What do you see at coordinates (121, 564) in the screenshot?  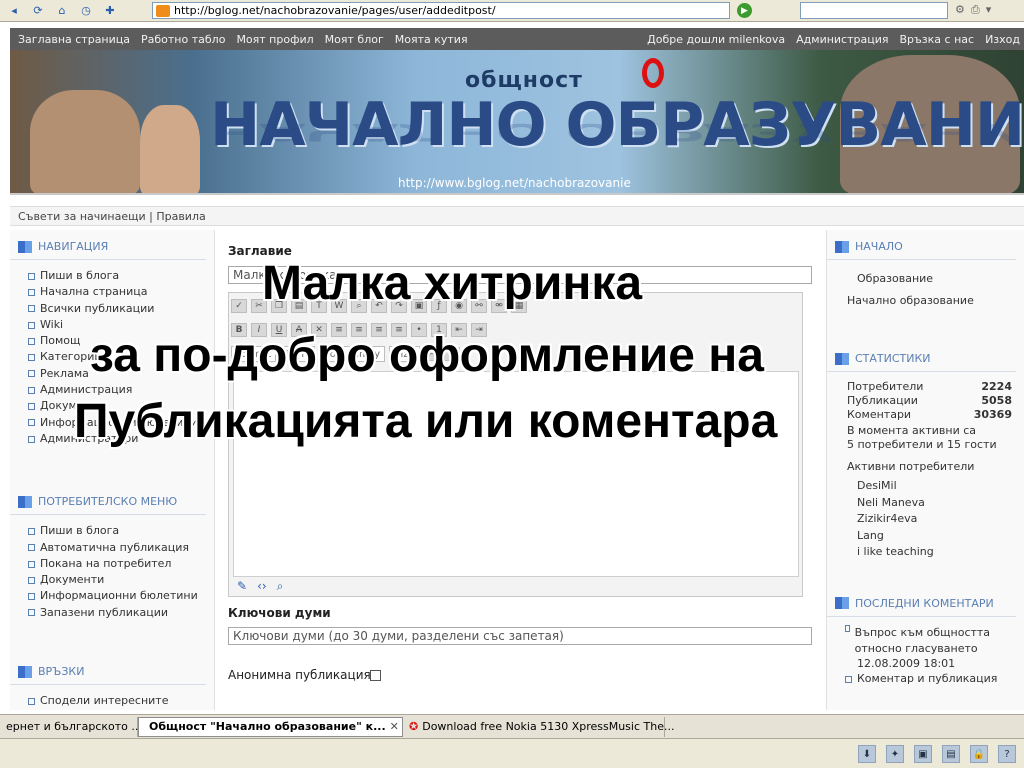 I see `list-item: Покана на потребител` at bounding box center [121, 564].